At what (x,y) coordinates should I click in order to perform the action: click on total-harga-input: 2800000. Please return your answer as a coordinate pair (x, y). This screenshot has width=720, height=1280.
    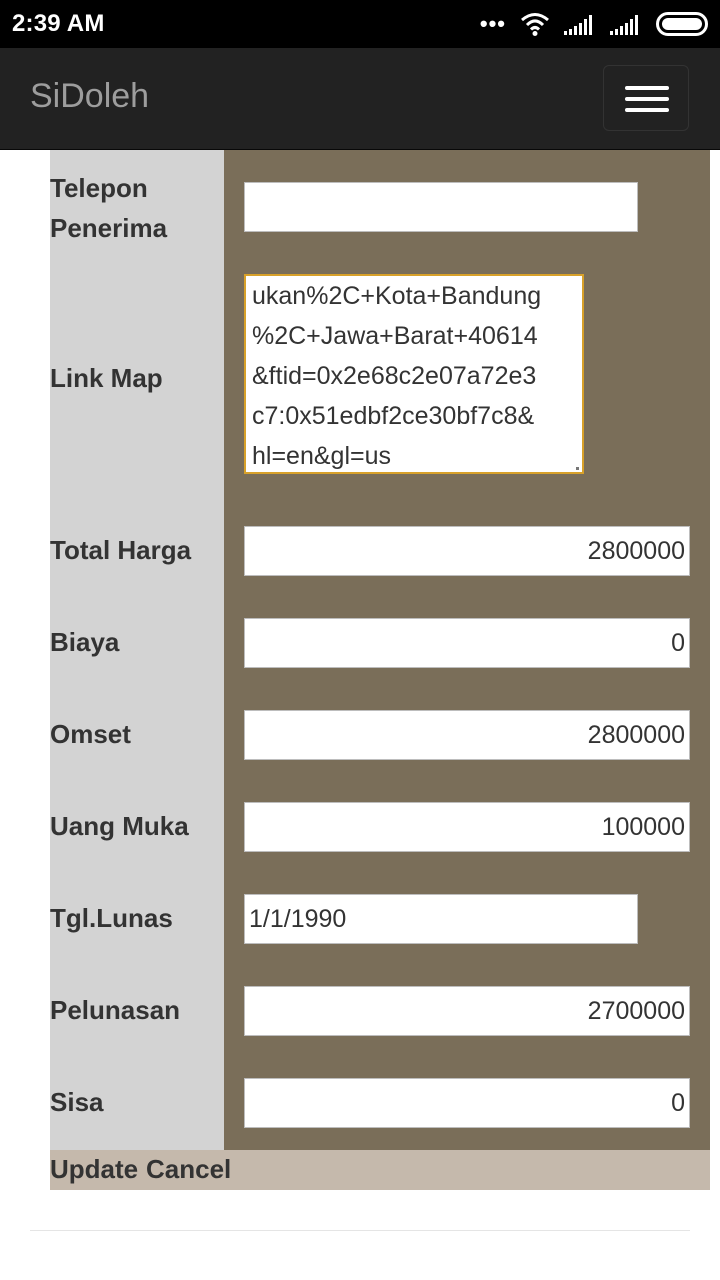
    Looking at the image, I should click on (467, 551).